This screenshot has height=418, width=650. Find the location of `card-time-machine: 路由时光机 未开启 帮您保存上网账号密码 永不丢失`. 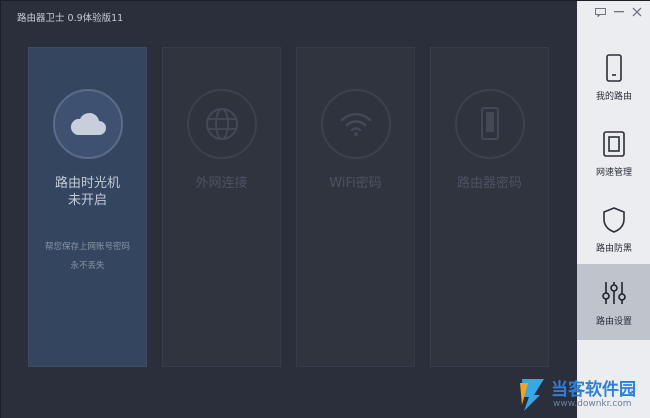

card-time-machine: 路由时光机 未开启 帮您保存上网账号密码 永不丢失 is located at coordinates (87, 207).